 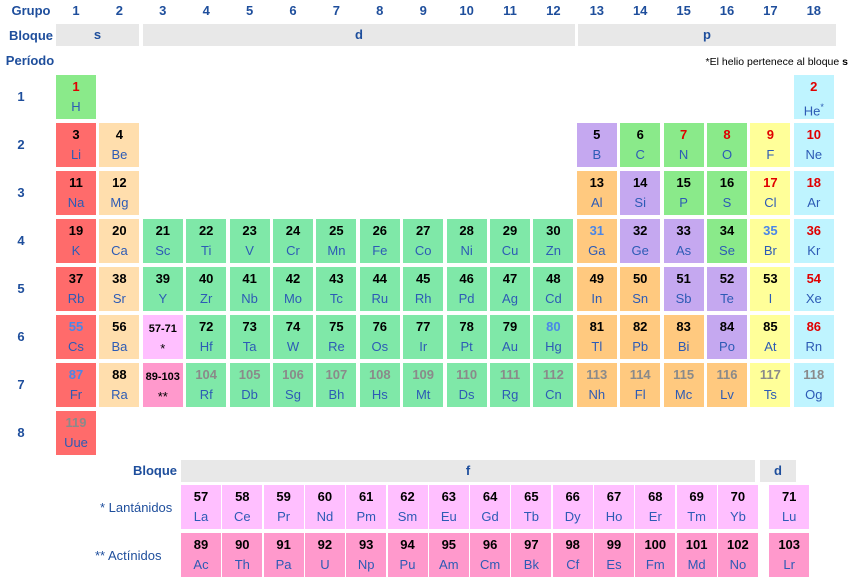 What do you see at coordinates (379, 289) in the screenshot?
I see `element-cell: 44 Ru` at bounding box center [379, 289].